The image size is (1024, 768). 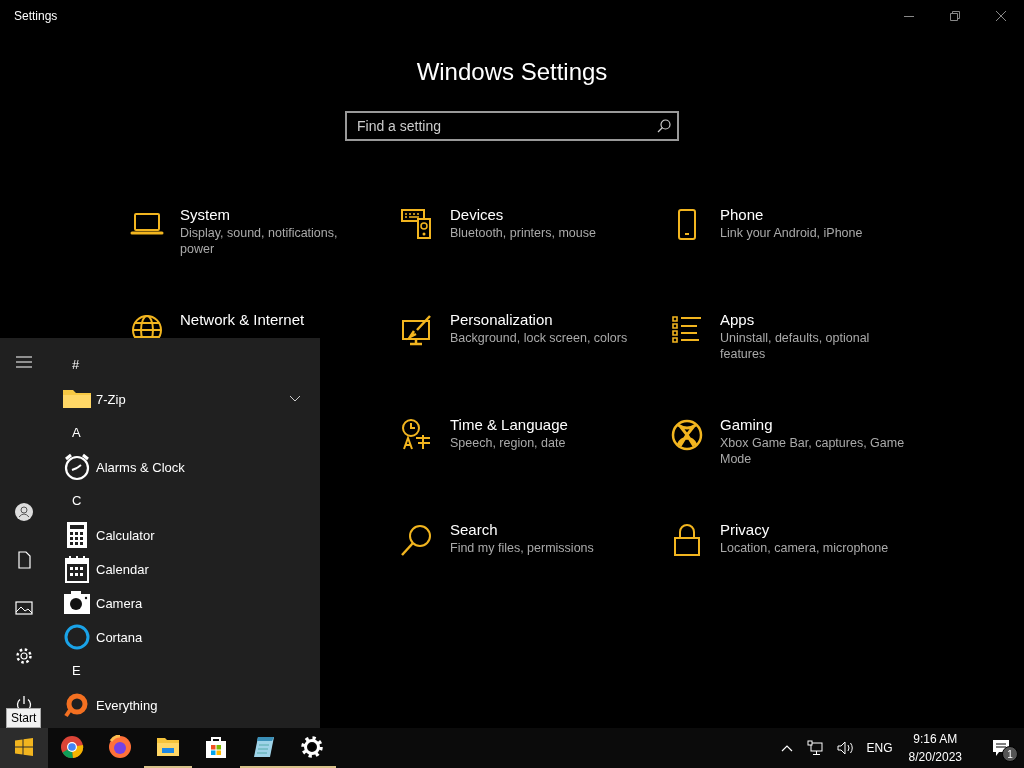 What do you see at coordinates (805, 548) in the screenshot?
I see `category-description: Location, camera, microphone` at bounding box center [805, 548].